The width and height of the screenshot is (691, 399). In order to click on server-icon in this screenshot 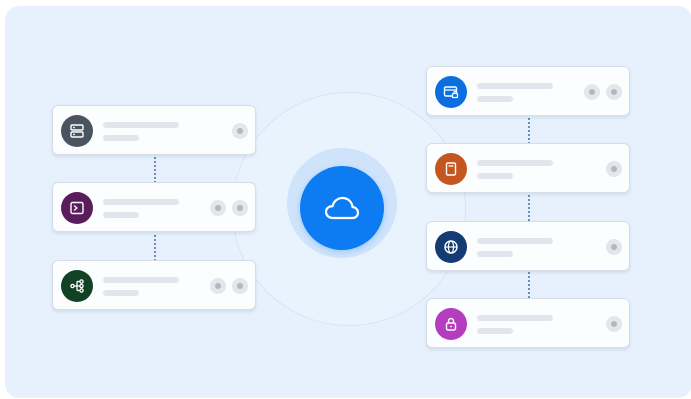, I will do `click(77, 131)`.